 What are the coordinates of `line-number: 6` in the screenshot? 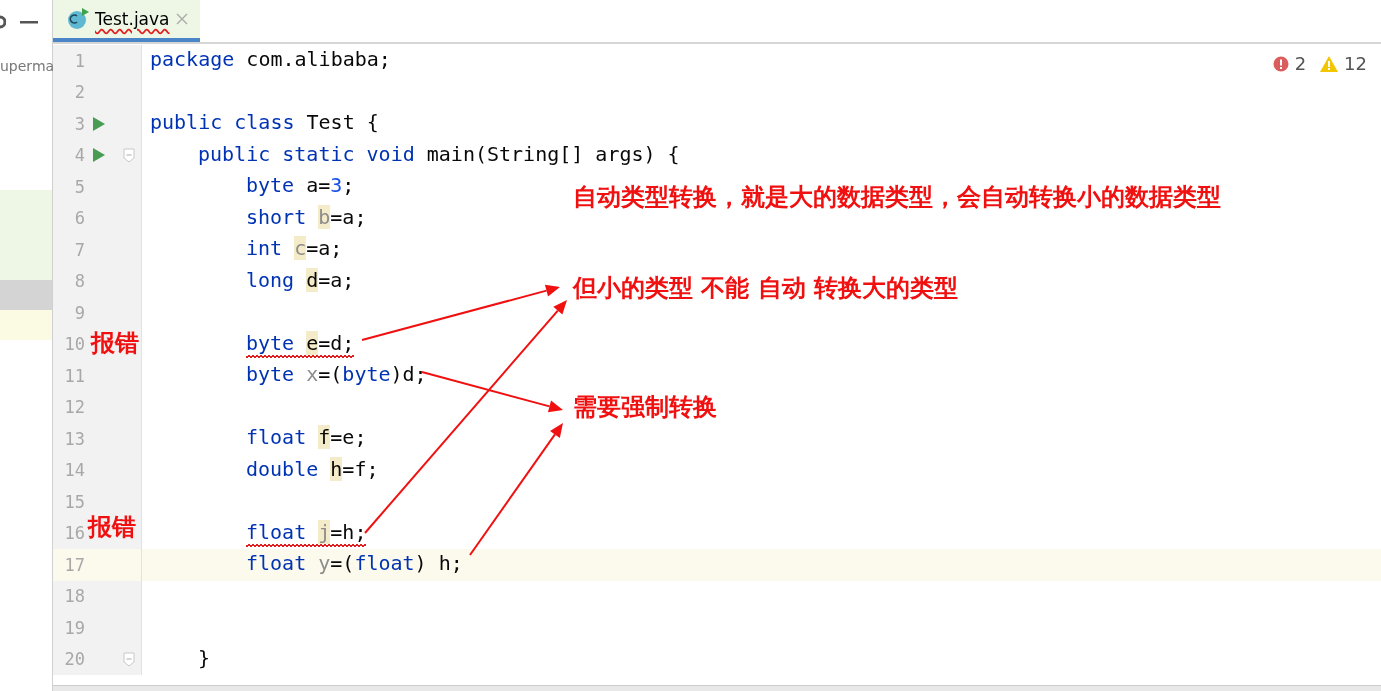 It's located at (79, 218).